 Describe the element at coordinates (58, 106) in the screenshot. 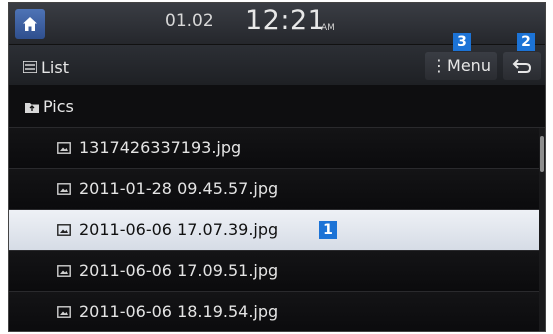

I see `folder-name: Pics` at that location.